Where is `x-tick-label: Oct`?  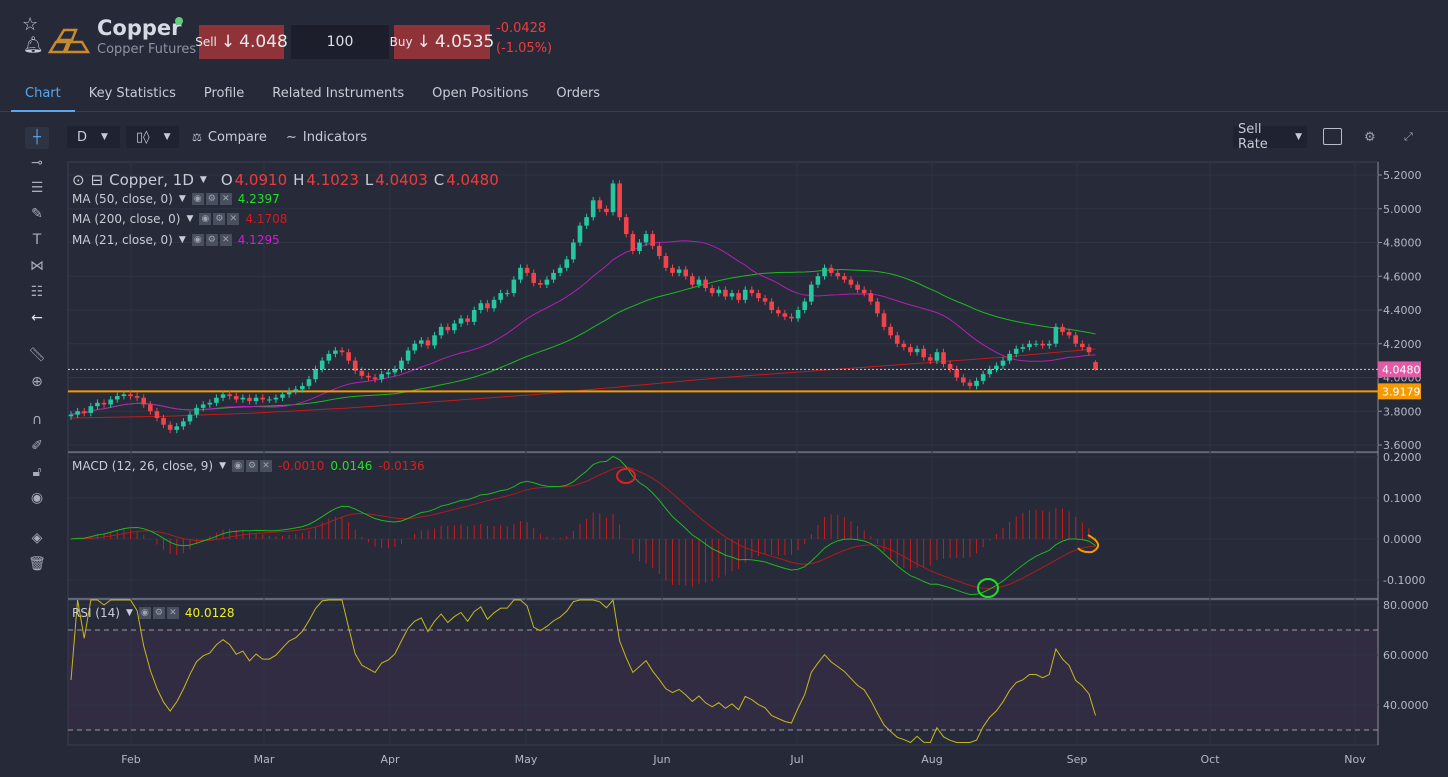 x-tick-label: Oct is located at coordinates (1210, 759).